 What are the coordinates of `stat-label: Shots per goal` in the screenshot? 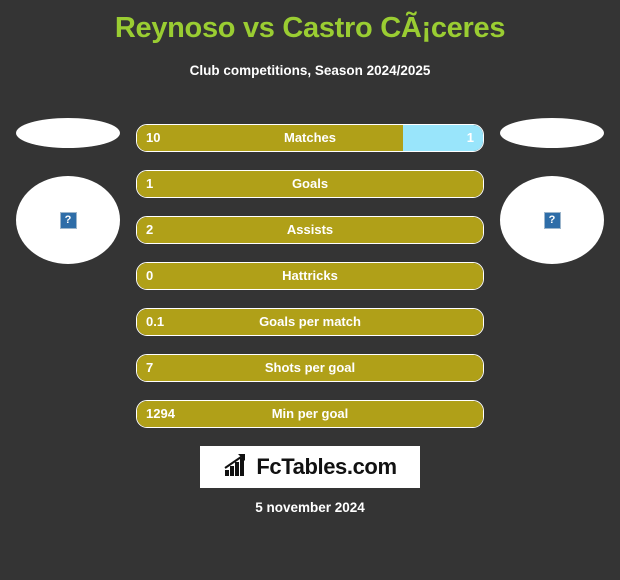 It's located at (310, 367).